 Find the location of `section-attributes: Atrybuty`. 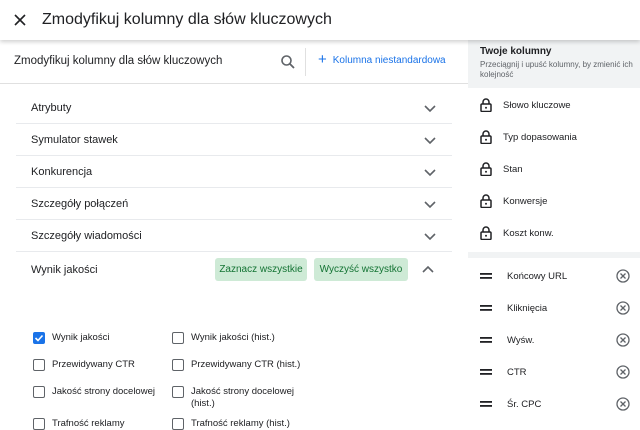

section-attributes: Atrybuty is located at coordinates (234, 108).